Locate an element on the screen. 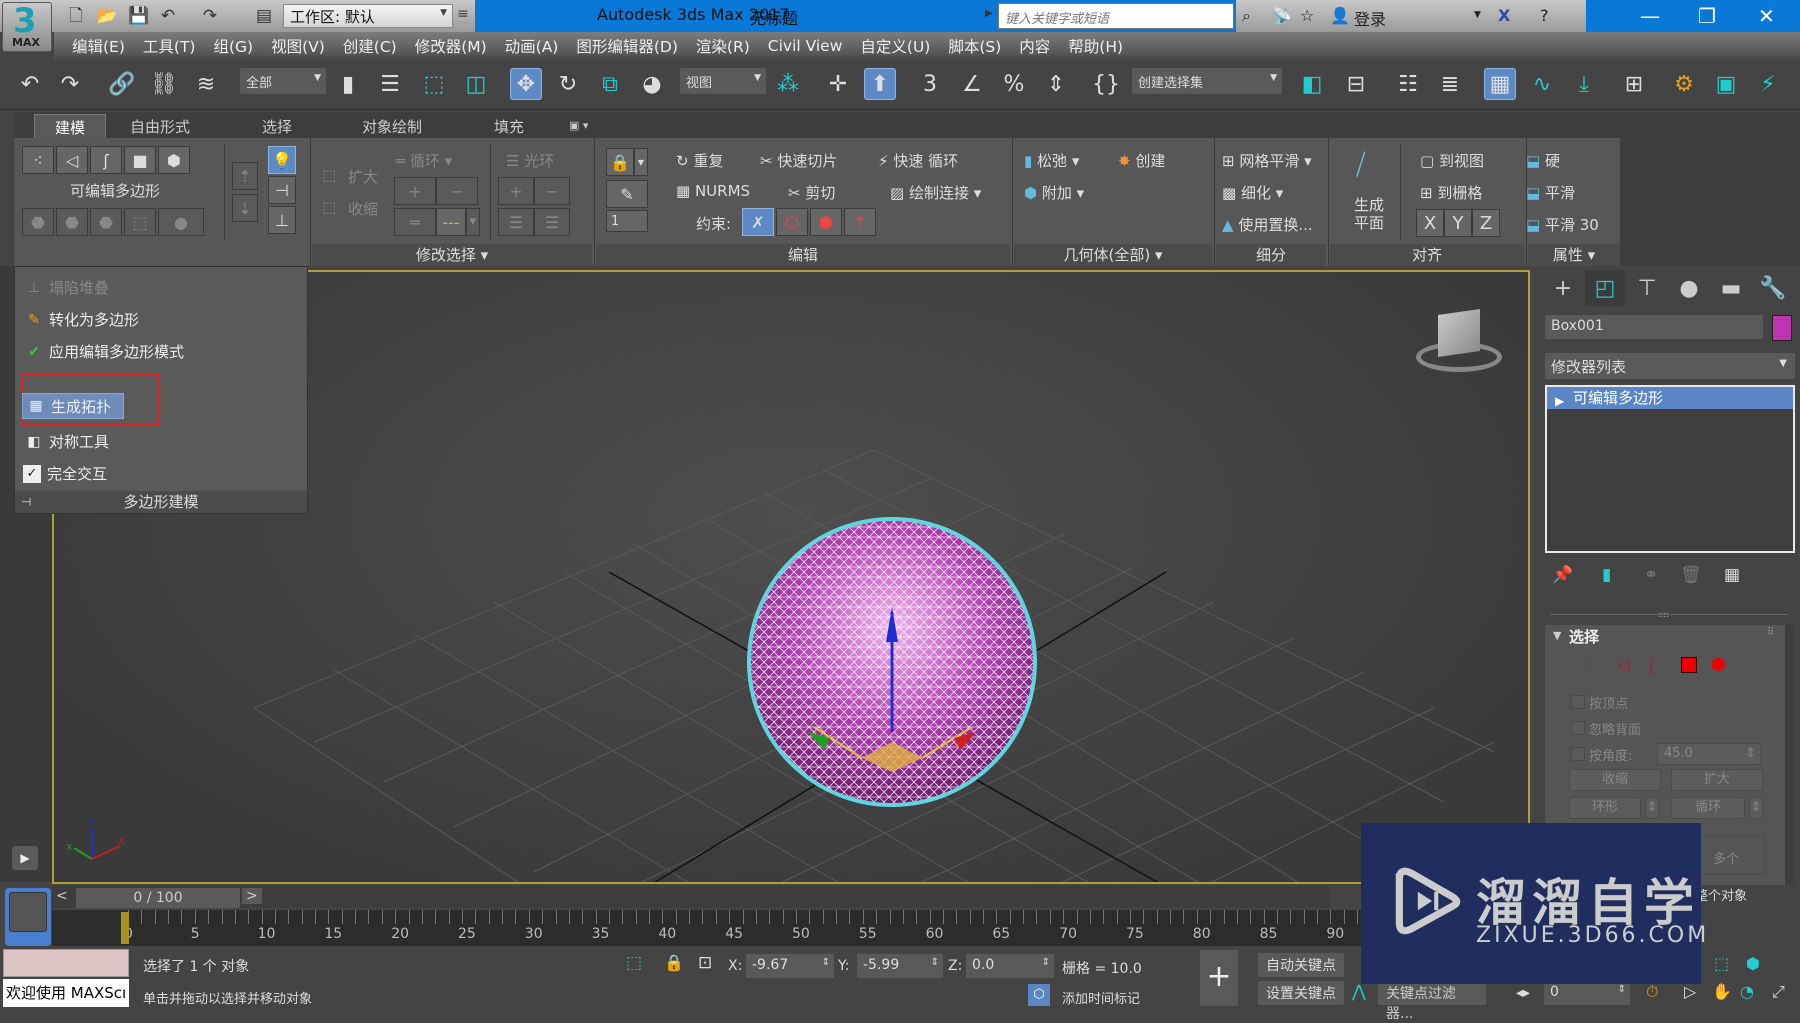 This screenshot has height=1023, width=1800. smooth-button: ⬓ 平滑 is located at coordinates (1550, 192).